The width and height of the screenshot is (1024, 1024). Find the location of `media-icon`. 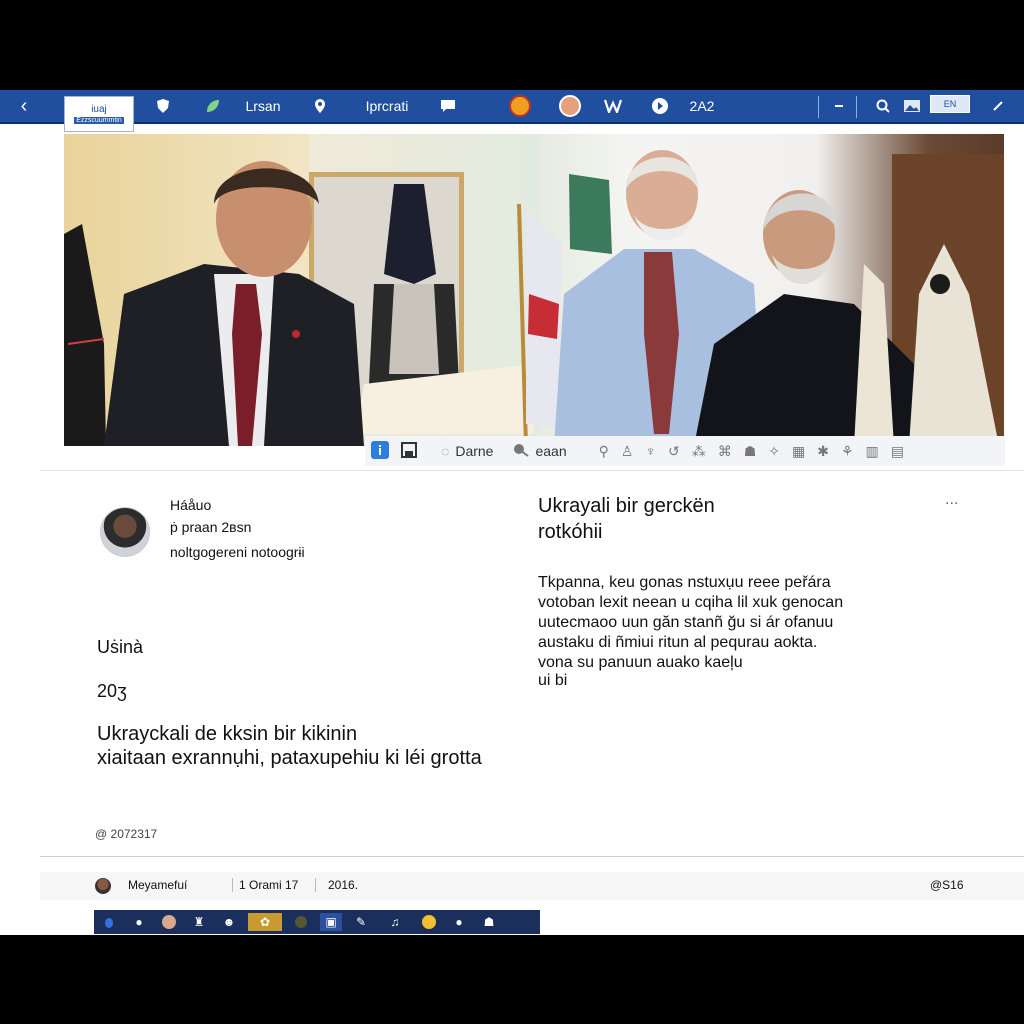

media-icon is located at coordinates (660, 106).